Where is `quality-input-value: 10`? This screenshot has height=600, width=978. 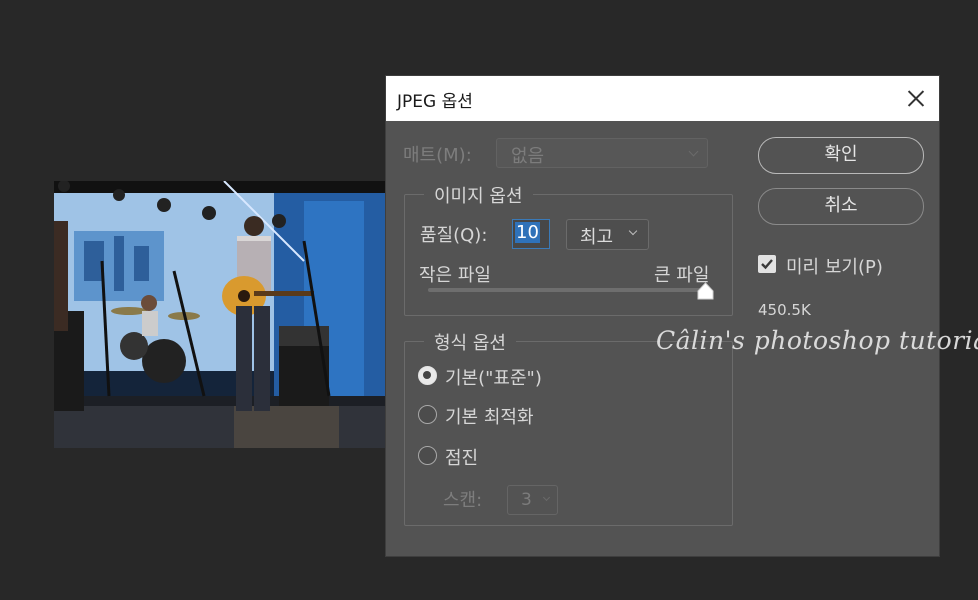 quality-input-value: 10 is located at coordinates (527, 232).